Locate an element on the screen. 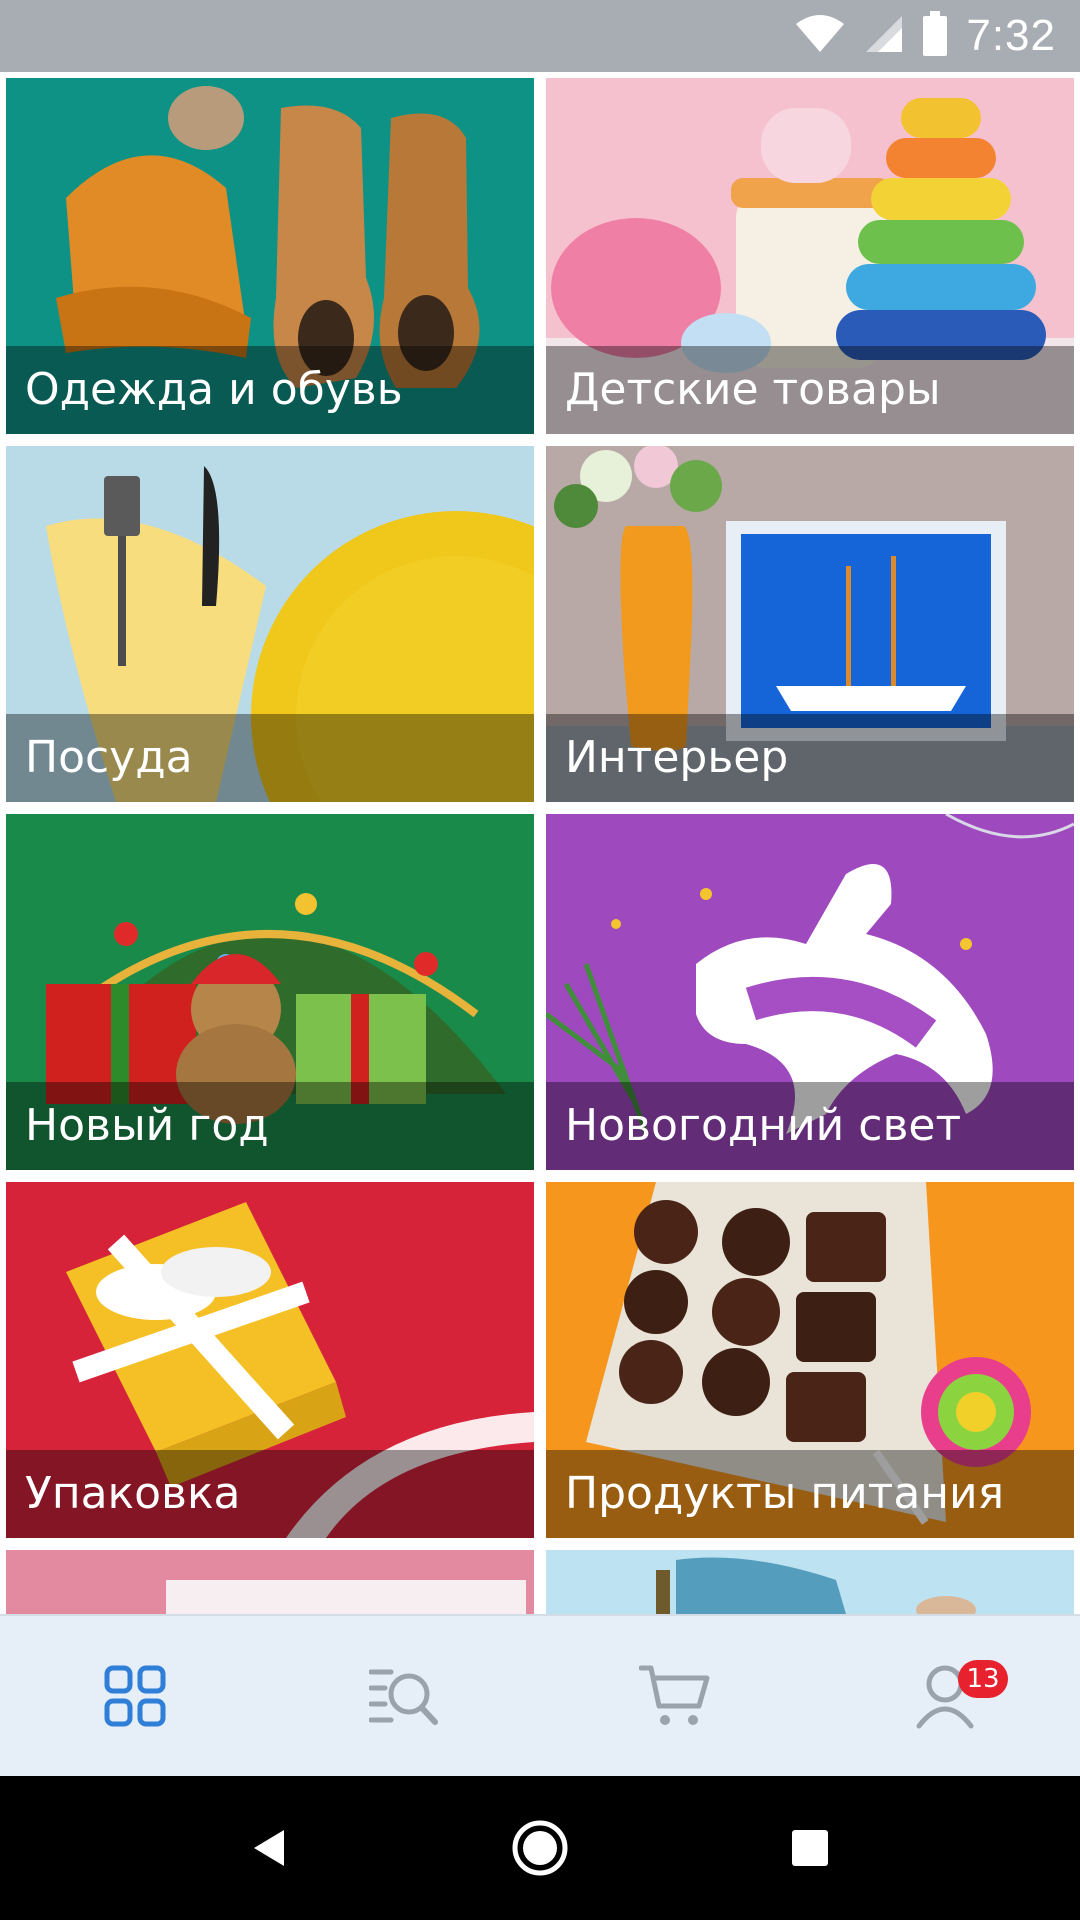 This screenshot has height=1920, width=1080. wifi-icon is located at coordinates (820, 36).